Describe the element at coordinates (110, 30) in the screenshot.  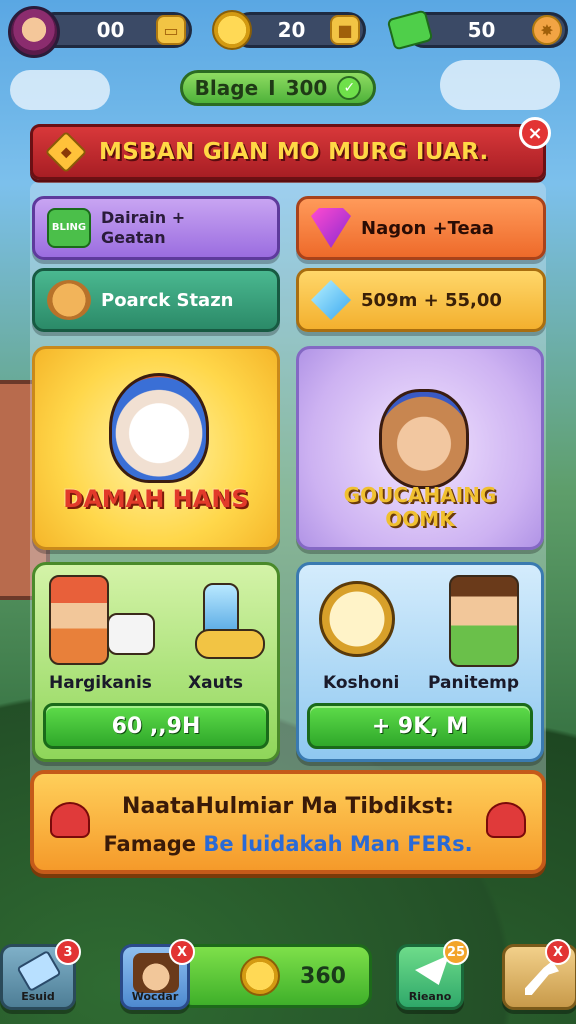
I see `resource-value: 00` at that location.